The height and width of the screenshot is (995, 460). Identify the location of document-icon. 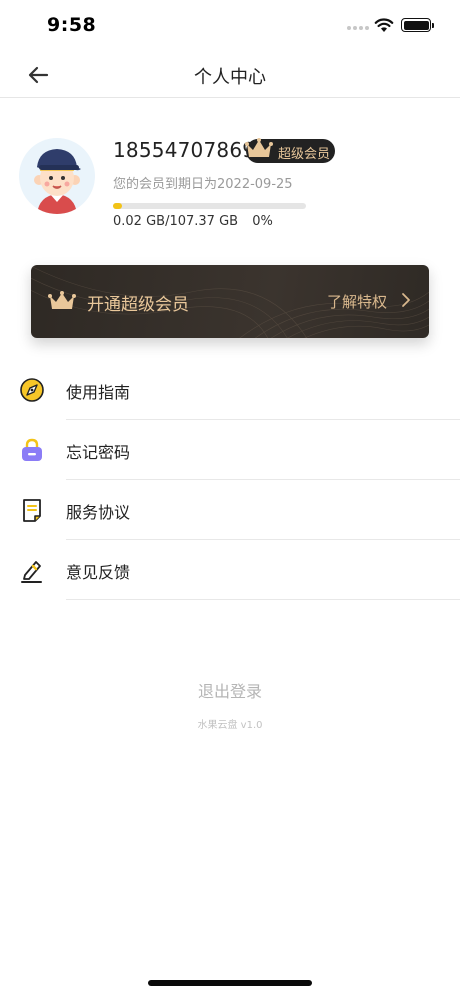
(32, 510).